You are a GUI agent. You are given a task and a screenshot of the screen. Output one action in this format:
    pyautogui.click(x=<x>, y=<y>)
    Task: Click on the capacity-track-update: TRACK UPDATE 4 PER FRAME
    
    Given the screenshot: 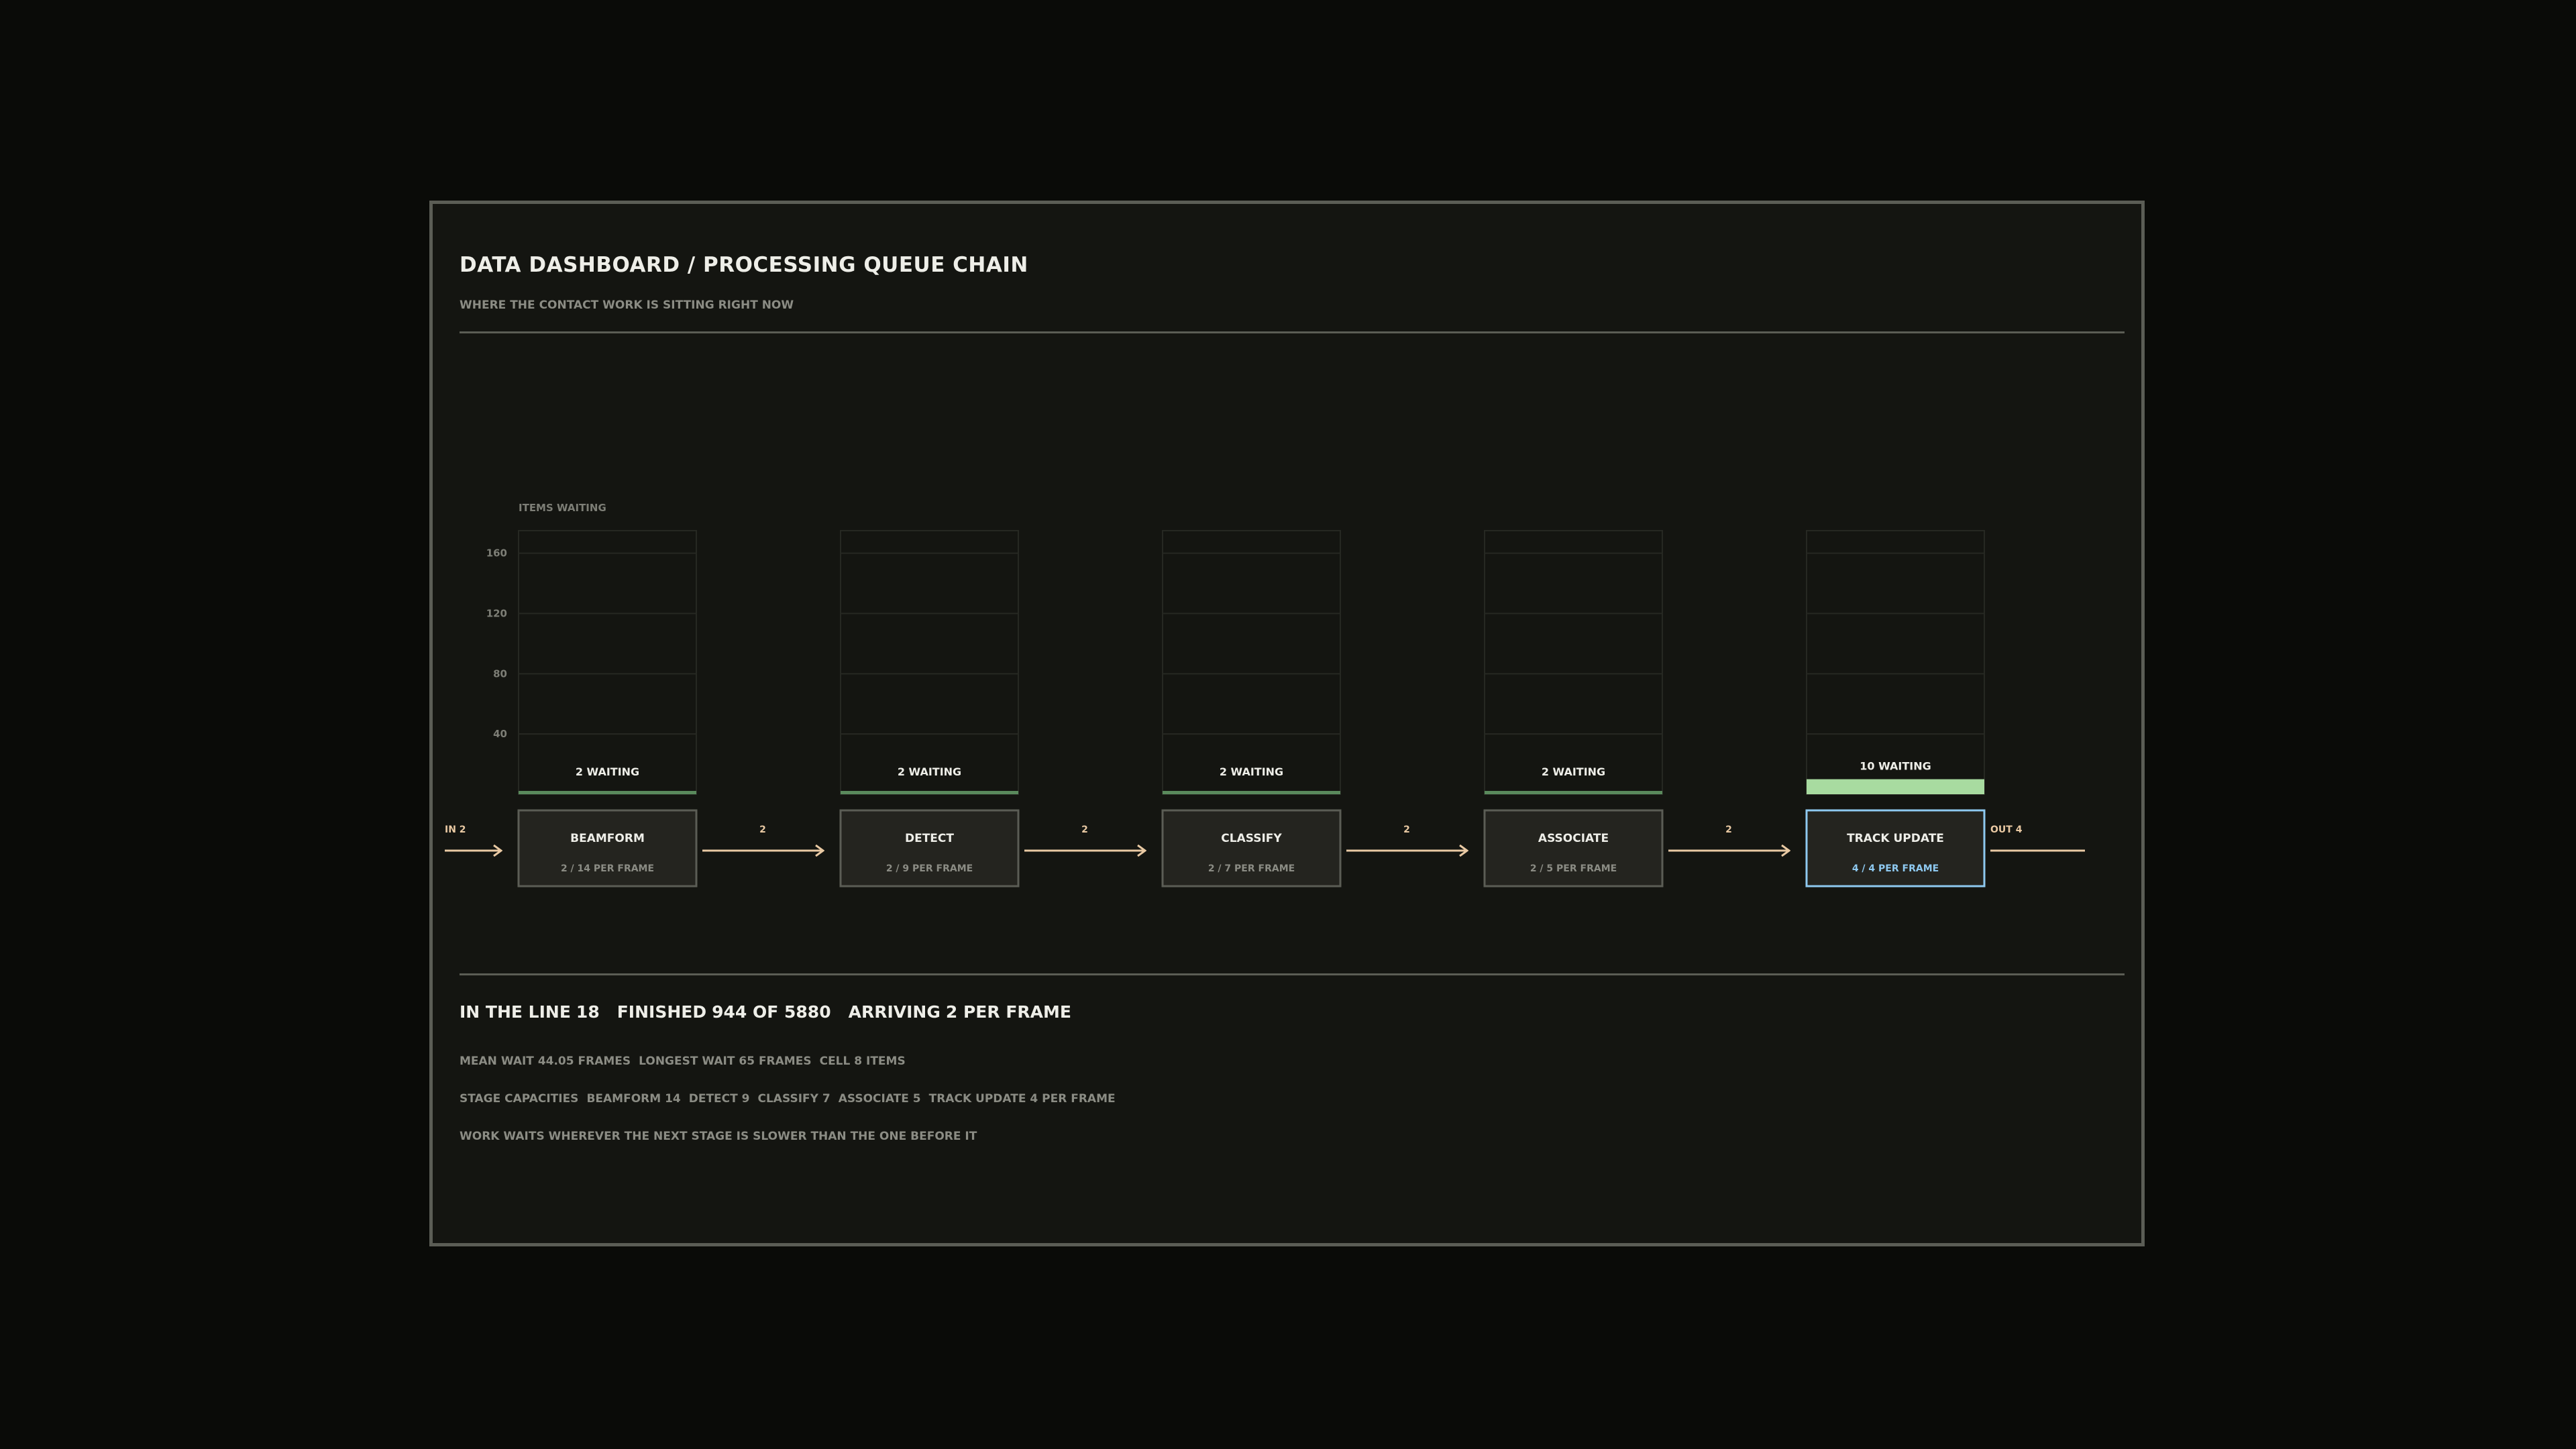 What is the action you would take?
    pyautogui.click(x=1022, y=1099)
    